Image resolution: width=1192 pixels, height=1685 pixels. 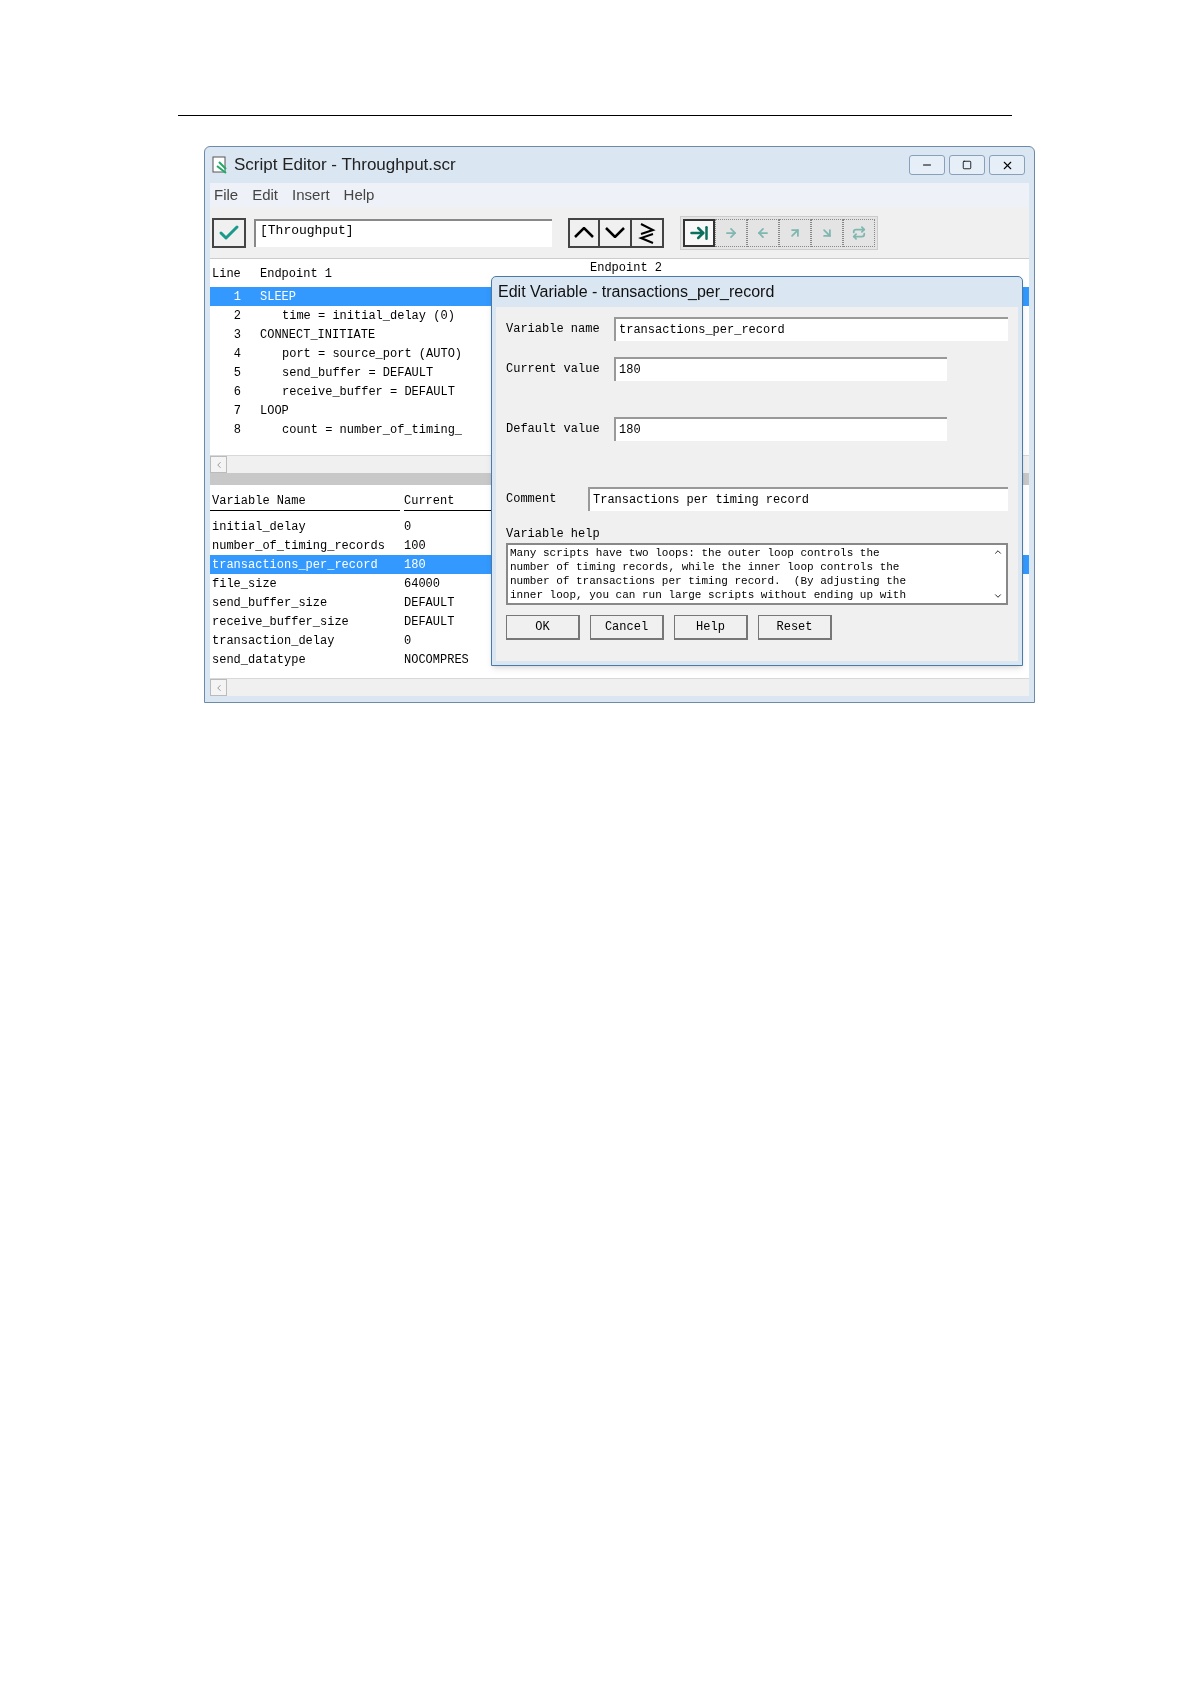 I want to click on help-text-area, so click(x=757, y=574).